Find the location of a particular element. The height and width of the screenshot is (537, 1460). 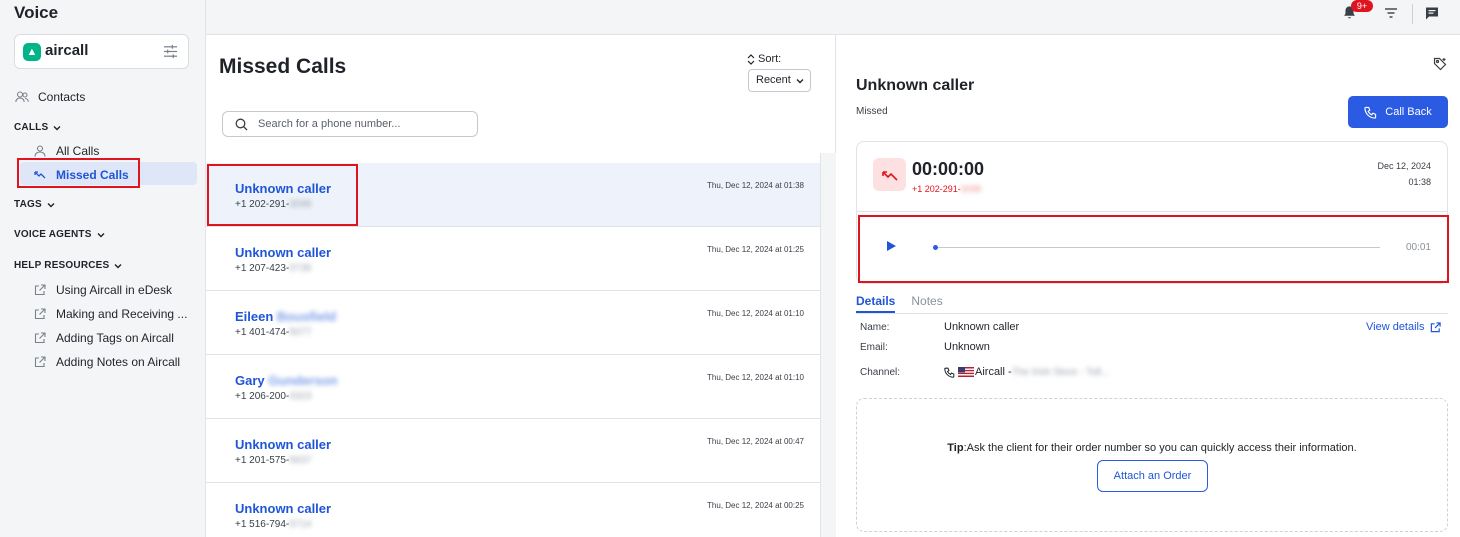

sort-label: Sort: is located at coordinates (764, 59).